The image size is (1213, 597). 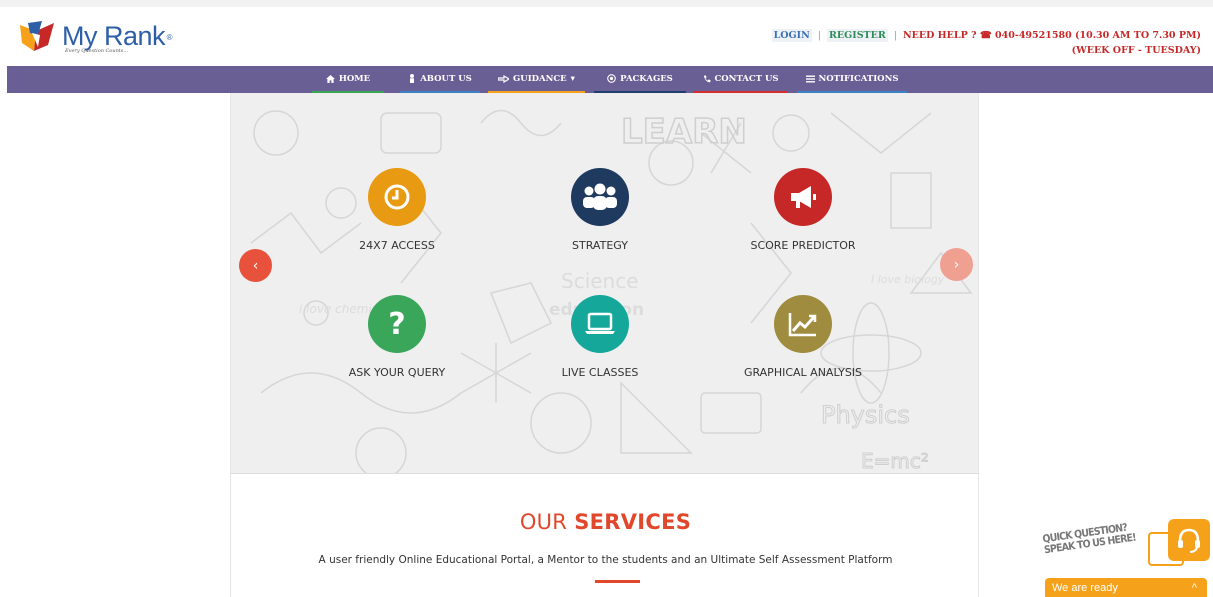 I want to click on feature-24x7-access: 24X7 ACCESS, so click(x=397, y=210).